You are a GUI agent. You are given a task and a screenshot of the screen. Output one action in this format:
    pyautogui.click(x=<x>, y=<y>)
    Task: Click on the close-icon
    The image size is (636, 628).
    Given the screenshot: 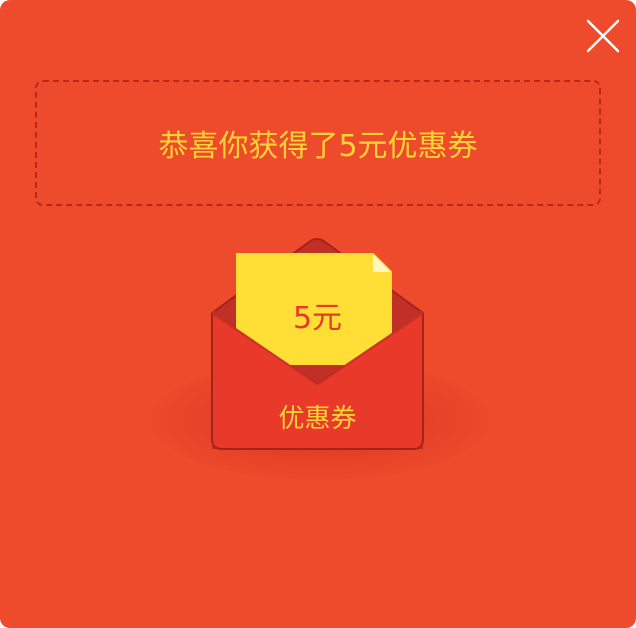 What is the action you would take?
    pyautogui.click(x=603, y=36)
    